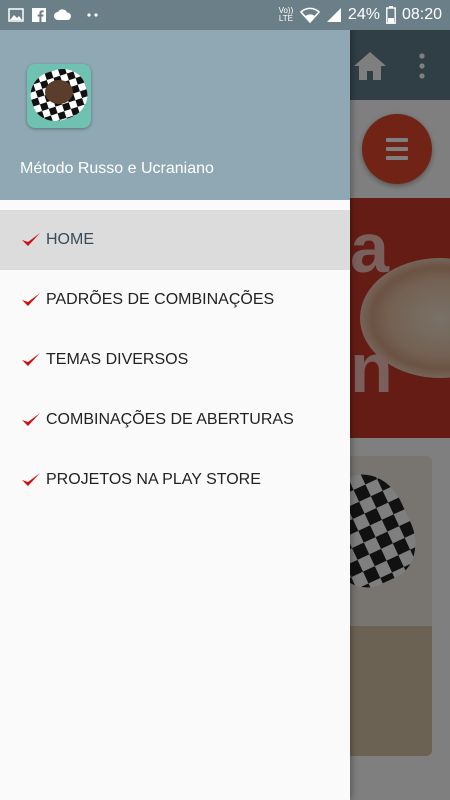 This screenshot has height=800, width=450. What do you see at coordinates (59, 96) in the screenshot?
I see `app-logo-icon` at bounding box center [59, 96].